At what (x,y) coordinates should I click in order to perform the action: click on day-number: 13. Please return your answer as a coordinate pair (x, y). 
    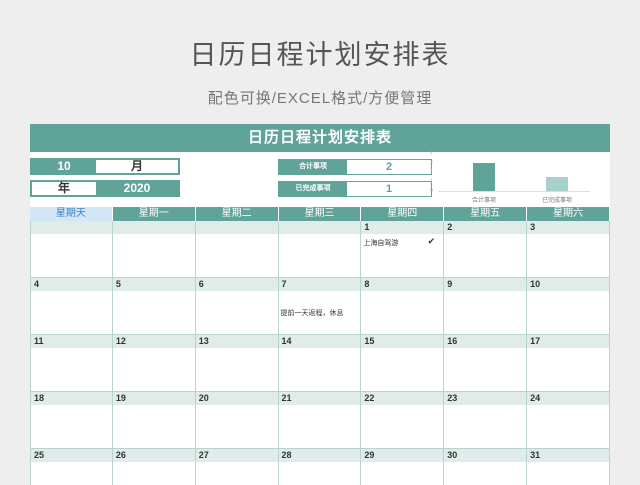
    Looking at the image, I should click on (236, 341).